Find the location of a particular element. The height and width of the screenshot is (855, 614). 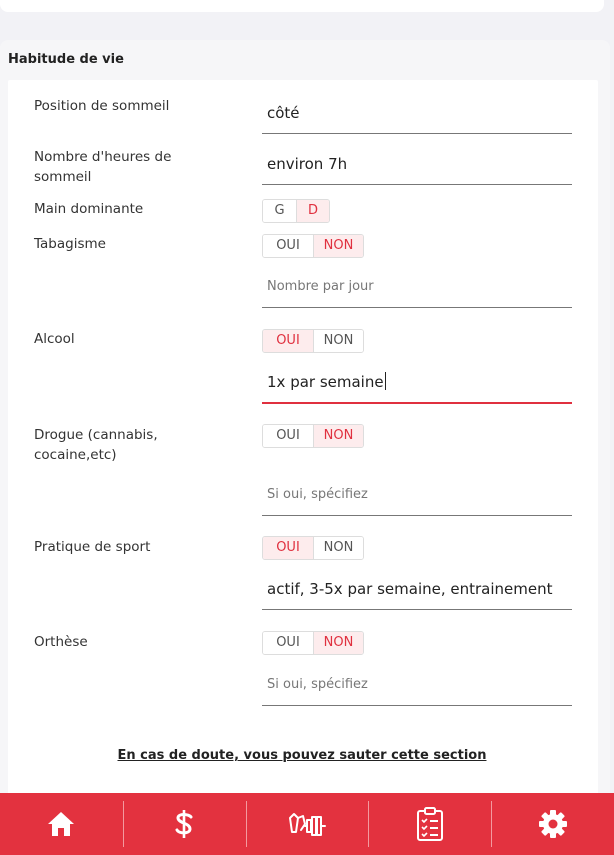

sommeil-heures-value: environ 7h is located at coordinates (307, 164).